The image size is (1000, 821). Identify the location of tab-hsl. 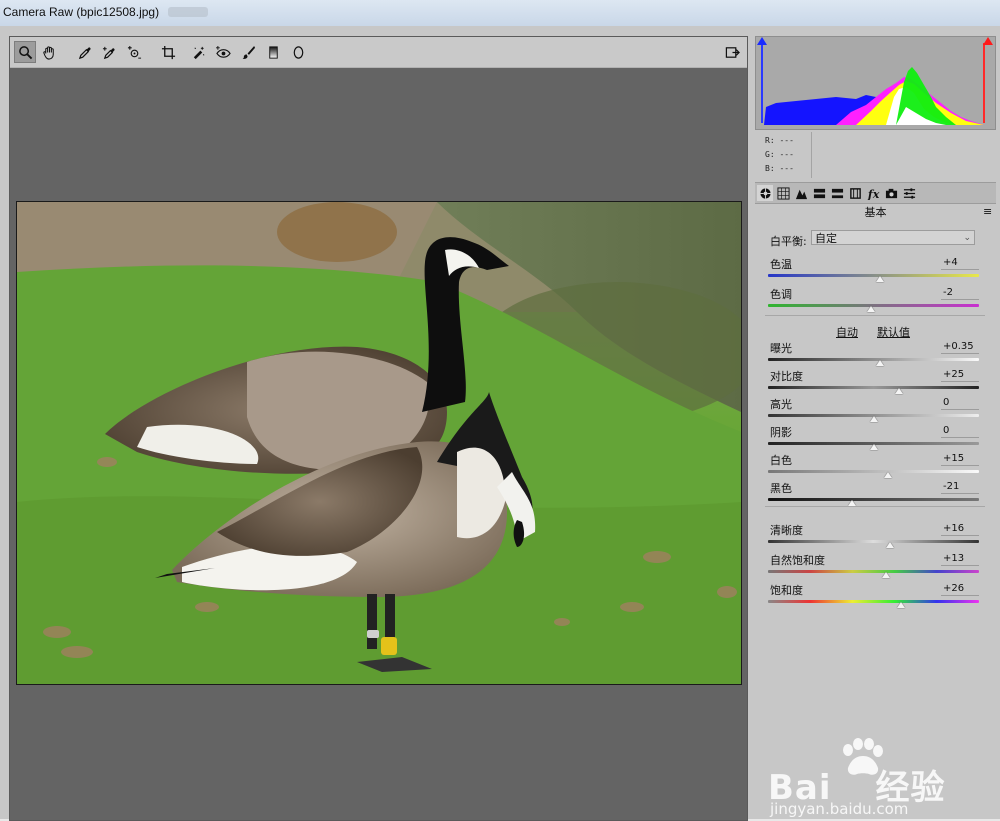
(819, 193).